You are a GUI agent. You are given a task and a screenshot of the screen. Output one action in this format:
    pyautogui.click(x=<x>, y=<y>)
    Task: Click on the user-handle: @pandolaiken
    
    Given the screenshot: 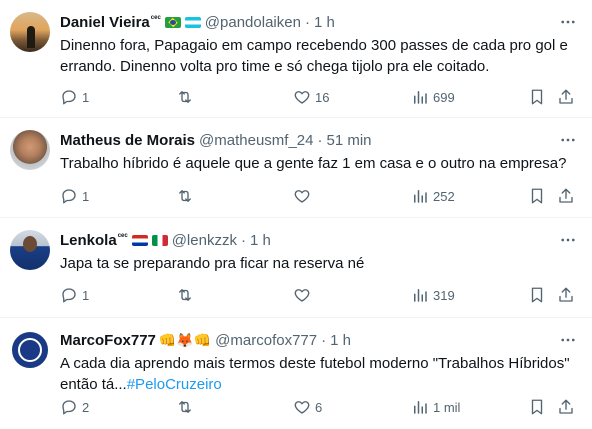 What is the action you would take?
    pyautogui.click(x=253, y=22)
    